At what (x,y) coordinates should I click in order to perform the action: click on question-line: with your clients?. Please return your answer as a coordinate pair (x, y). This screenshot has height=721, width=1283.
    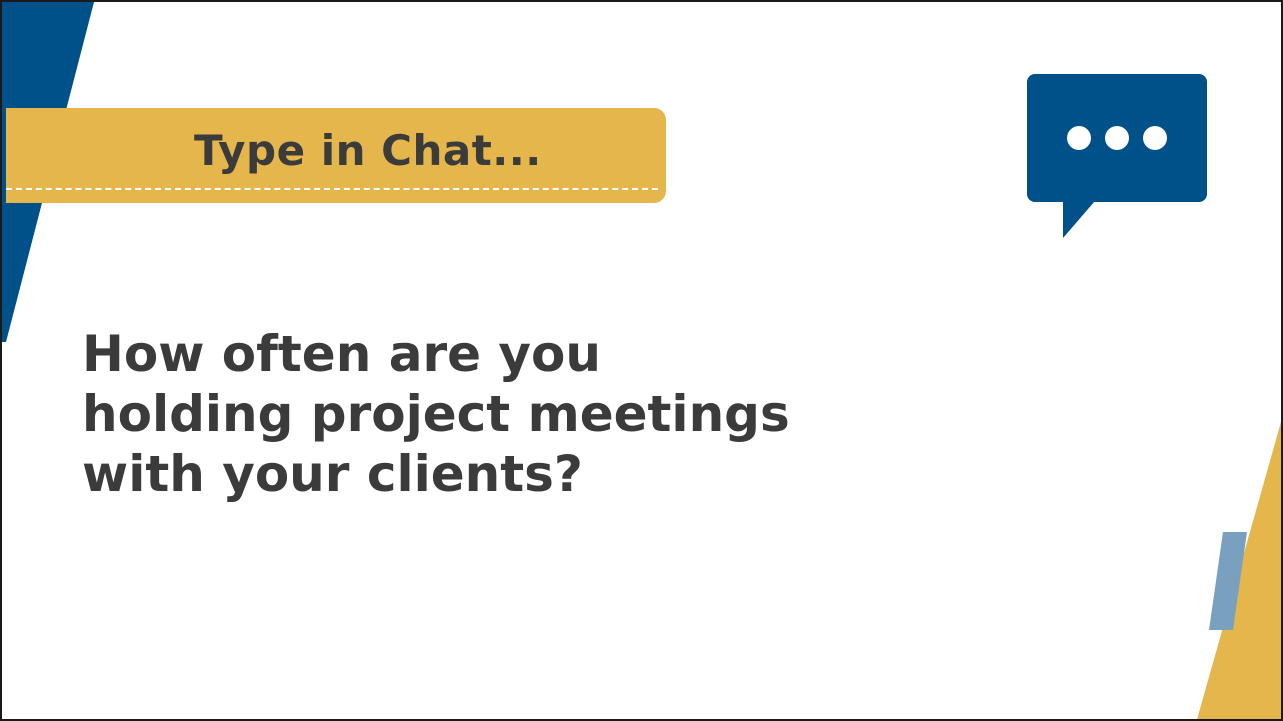
    Looking at the image, I should click on (332, 474).